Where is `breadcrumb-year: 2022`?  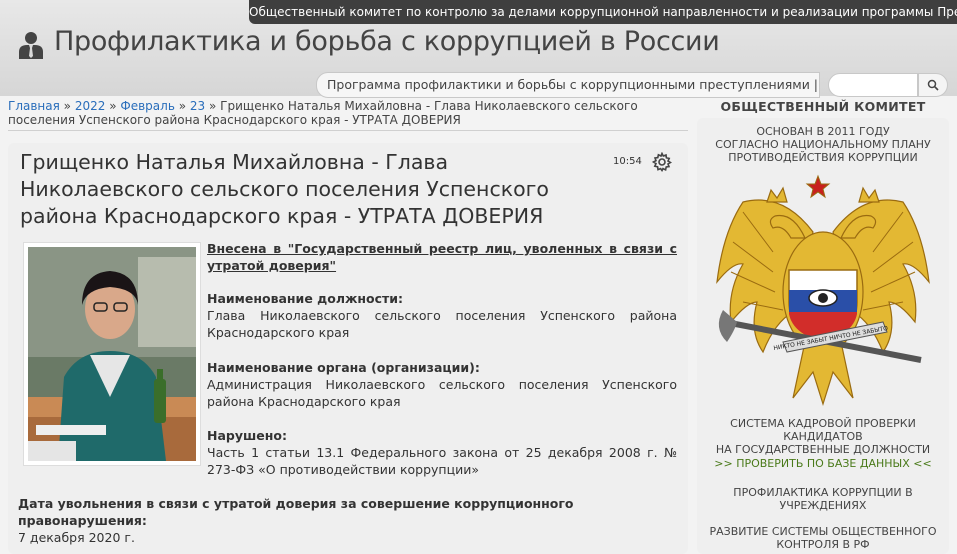 breadcrumb-year: 2022 is located at coordinates (90, 106).